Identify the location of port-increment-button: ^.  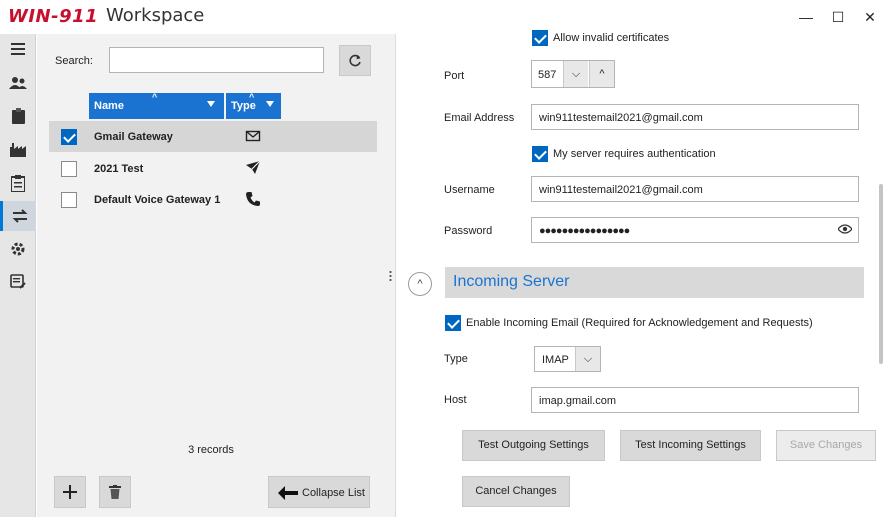
(601, 74).